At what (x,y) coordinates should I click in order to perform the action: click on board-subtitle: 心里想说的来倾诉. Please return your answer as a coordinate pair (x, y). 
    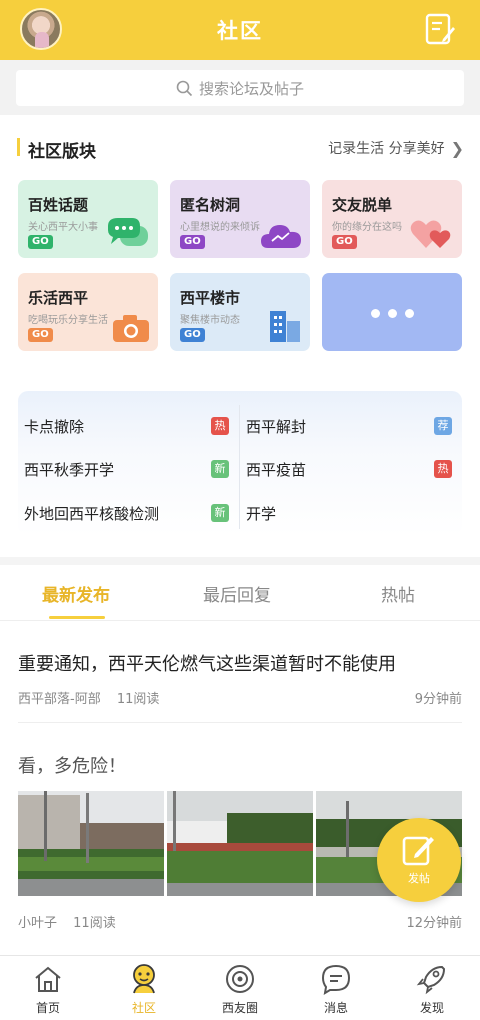
    Looking at the image, I should click on (220, 227).